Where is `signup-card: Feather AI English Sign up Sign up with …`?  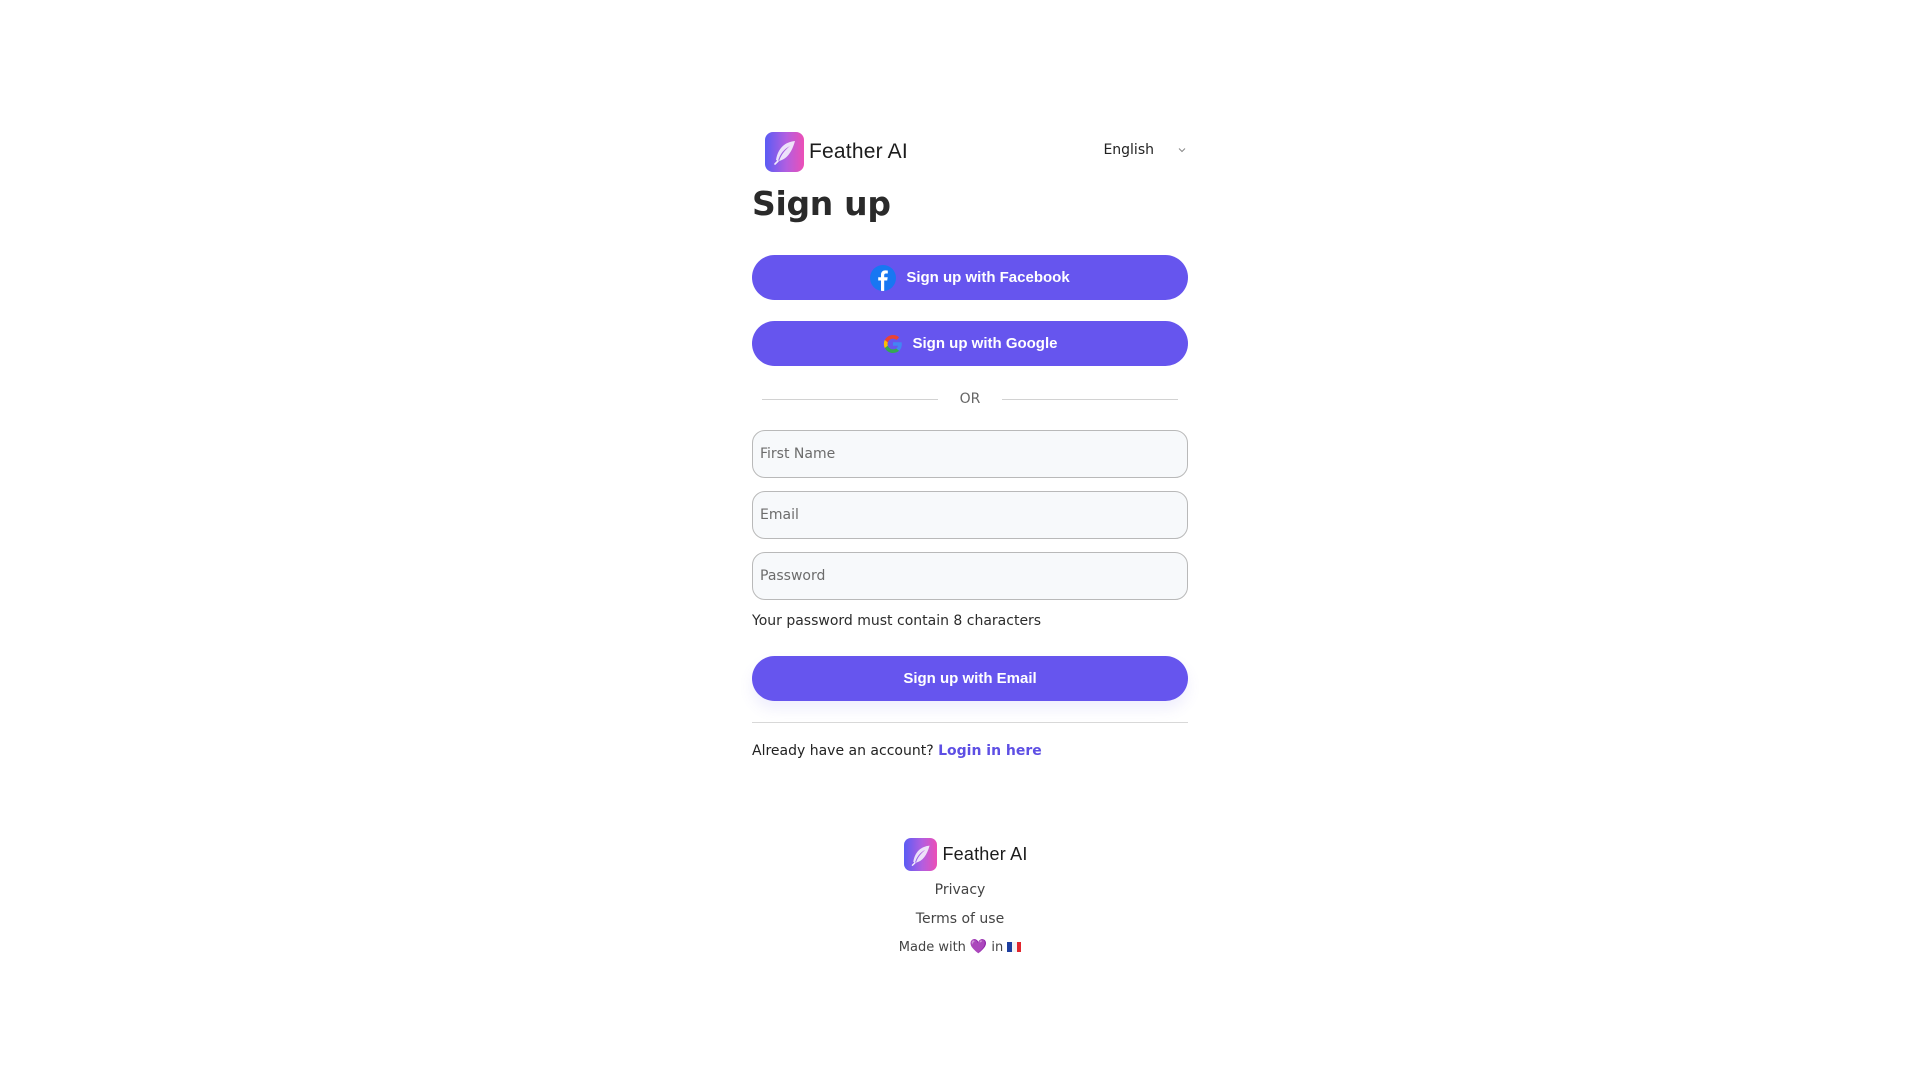
signup-card: Feather AI English Sign up Sign up with … is located at coordinates (970, 445).